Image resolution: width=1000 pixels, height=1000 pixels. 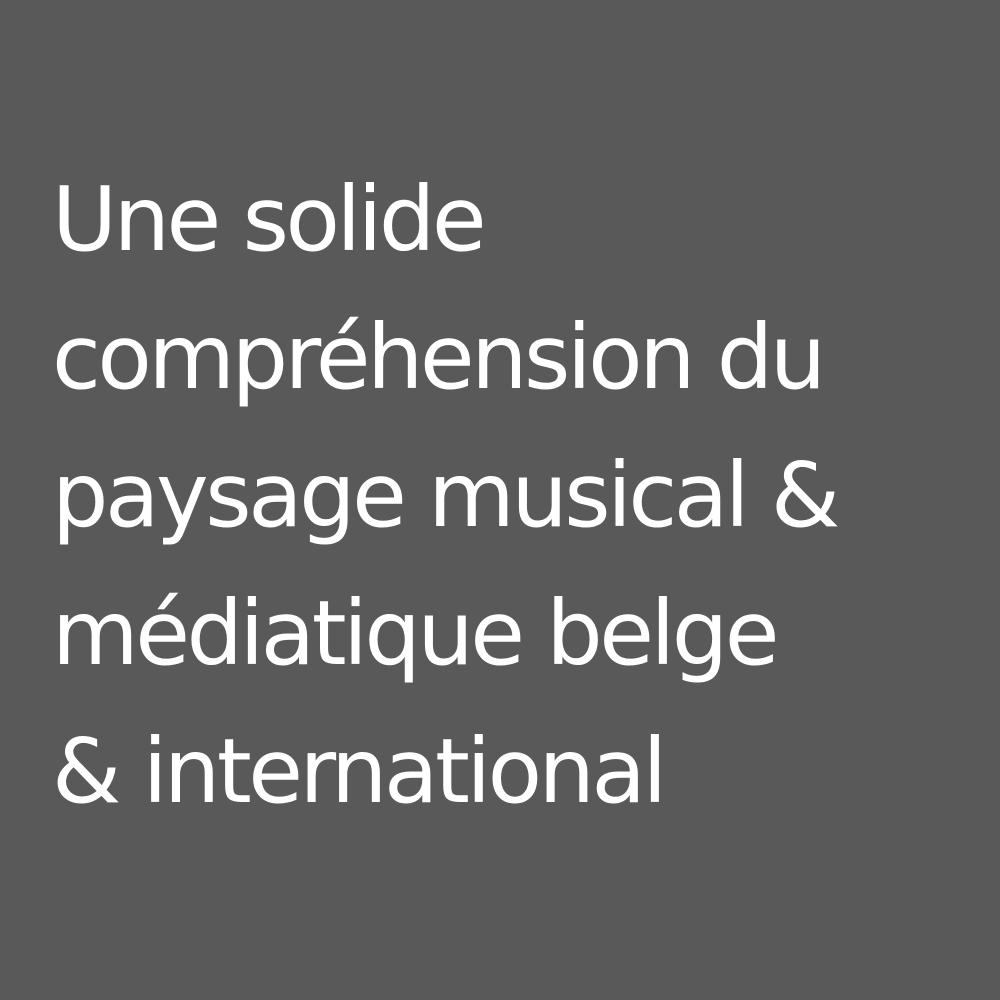 I want to click on statement-line-1: Une solide, so click(x=269, y=219).